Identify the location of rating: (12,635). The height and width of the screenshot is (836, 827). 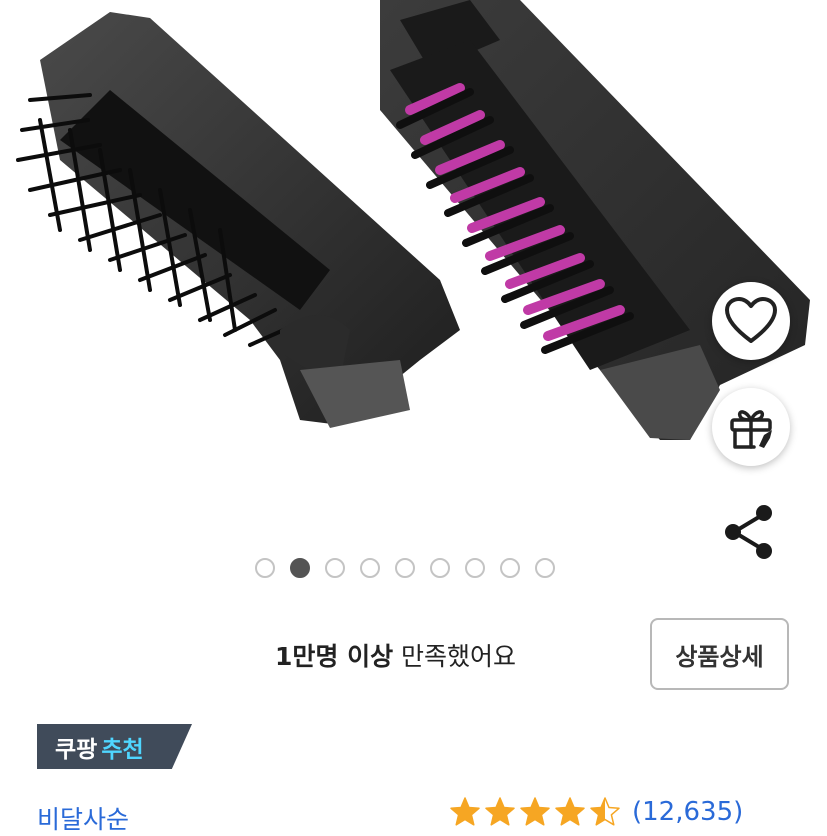
(596, 812).